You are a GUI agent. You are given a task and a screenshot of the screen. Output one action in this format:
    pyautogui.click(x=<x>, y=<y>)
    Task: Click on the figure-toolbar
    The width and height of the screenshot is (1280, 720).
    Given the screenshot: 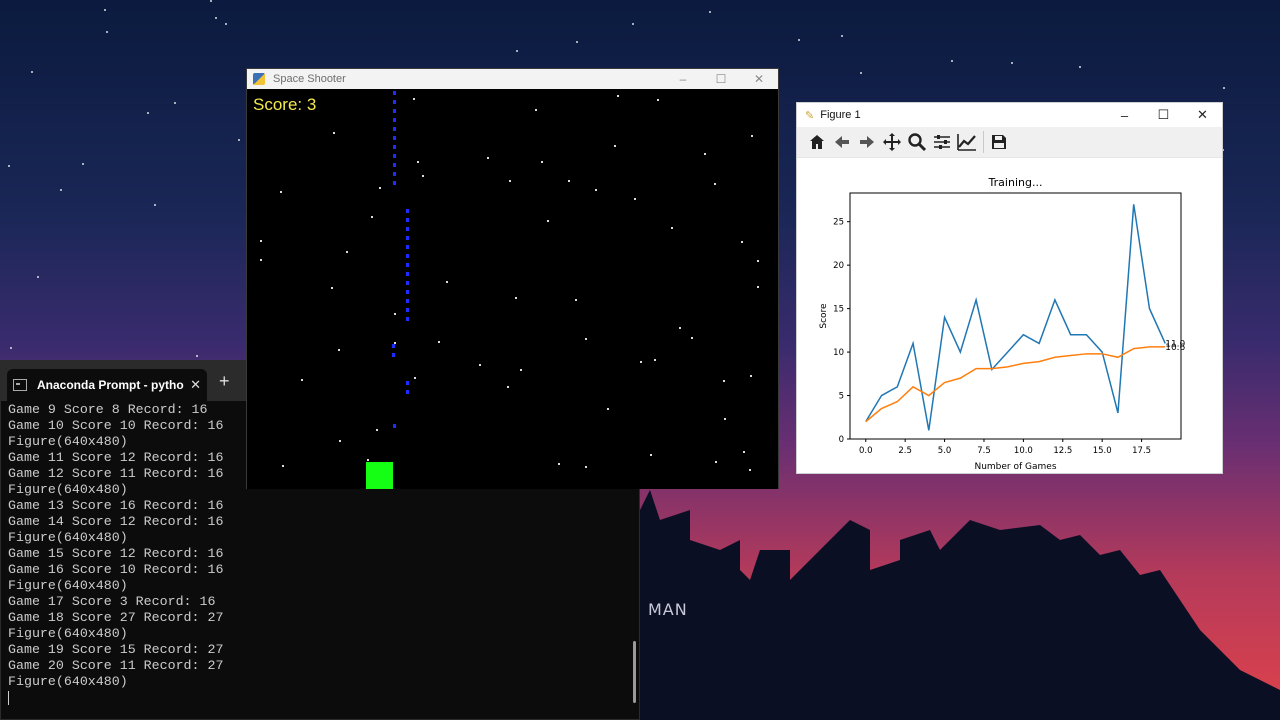 What is the action you would take?
    pyautogui.click(x=1009, y=142)
    